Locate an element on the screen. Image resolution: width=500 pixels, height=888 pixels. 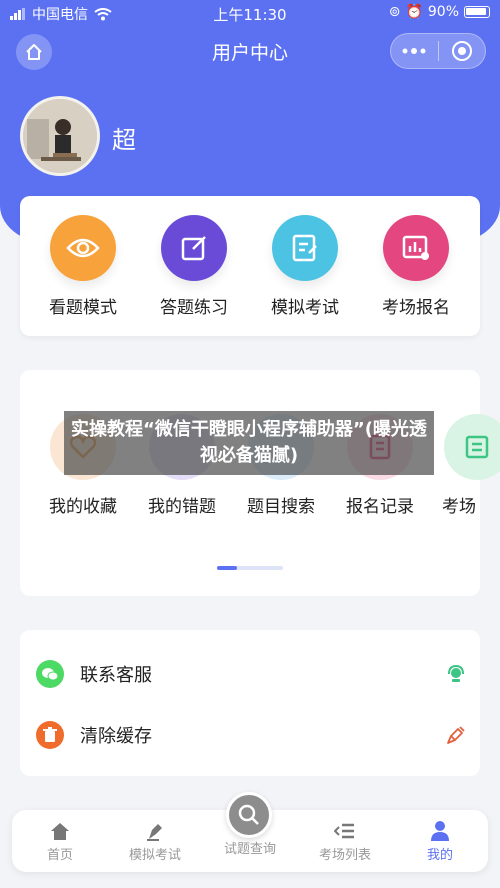
contact-service-label: 联系客服 is located at coordinates (116, 675).